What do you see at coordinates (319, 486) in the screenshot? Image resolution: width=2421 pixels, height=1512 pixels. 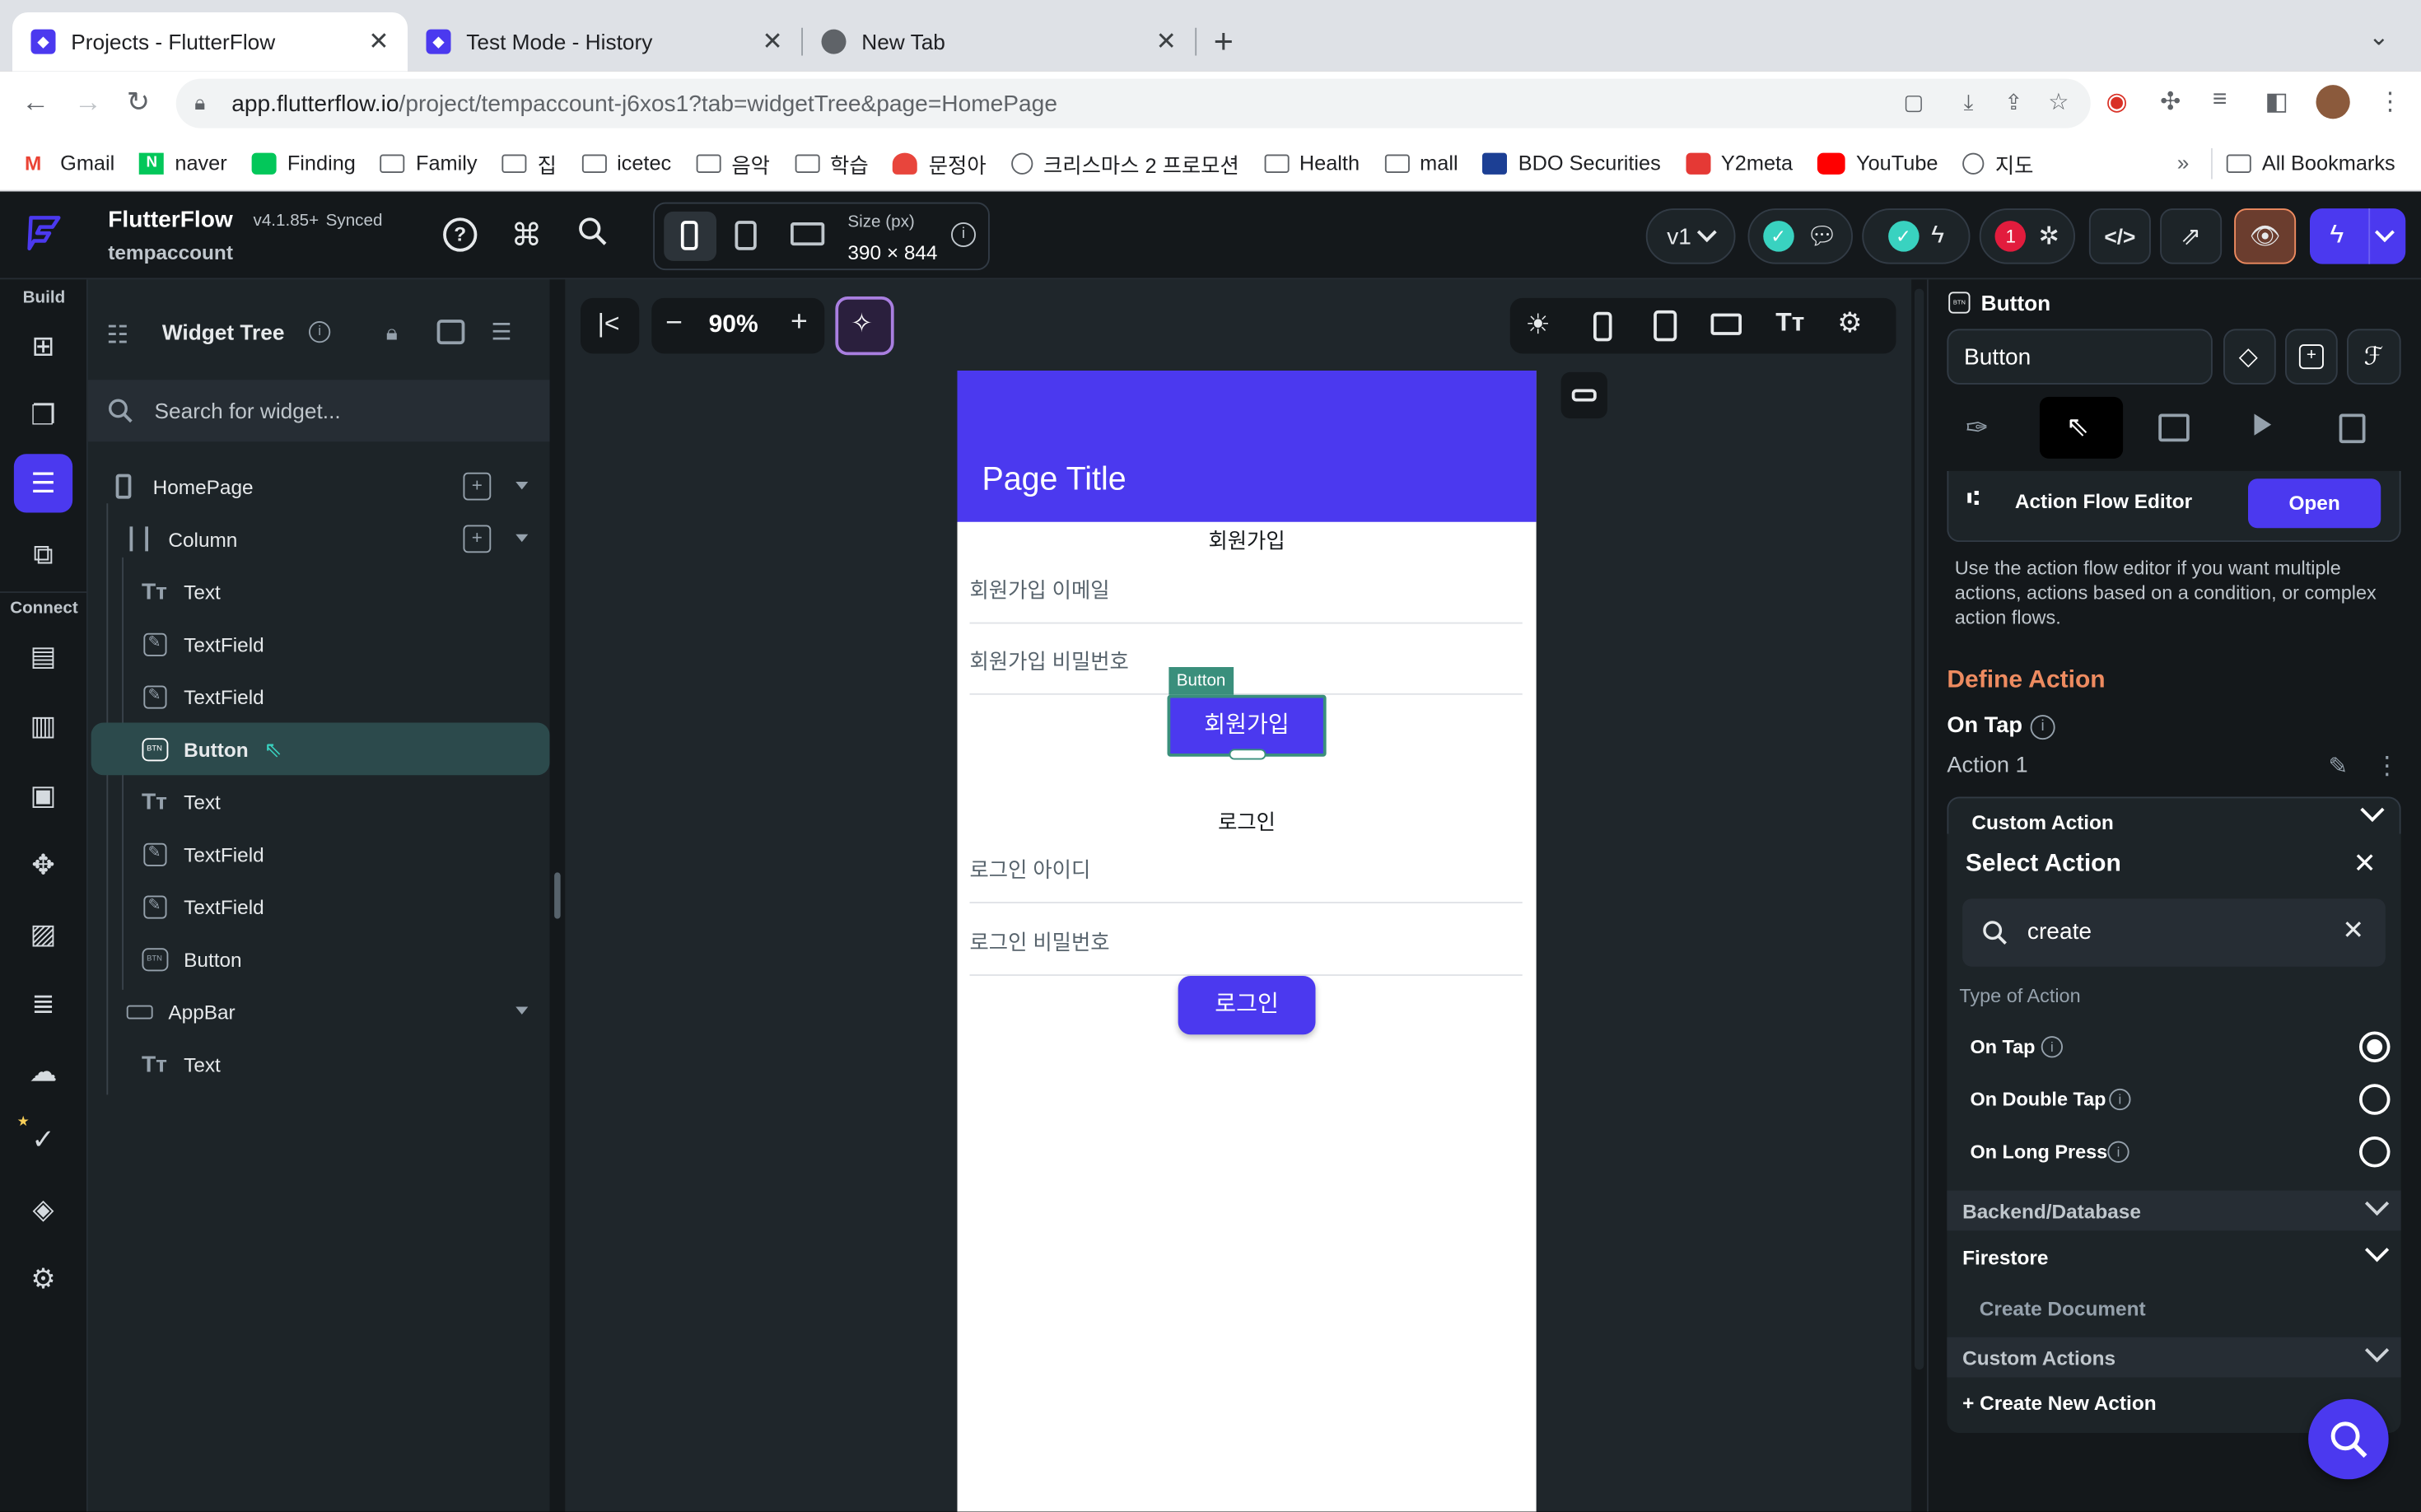 I see `tree-item-homepage: HomePage +` at bounding box center [319, 486].